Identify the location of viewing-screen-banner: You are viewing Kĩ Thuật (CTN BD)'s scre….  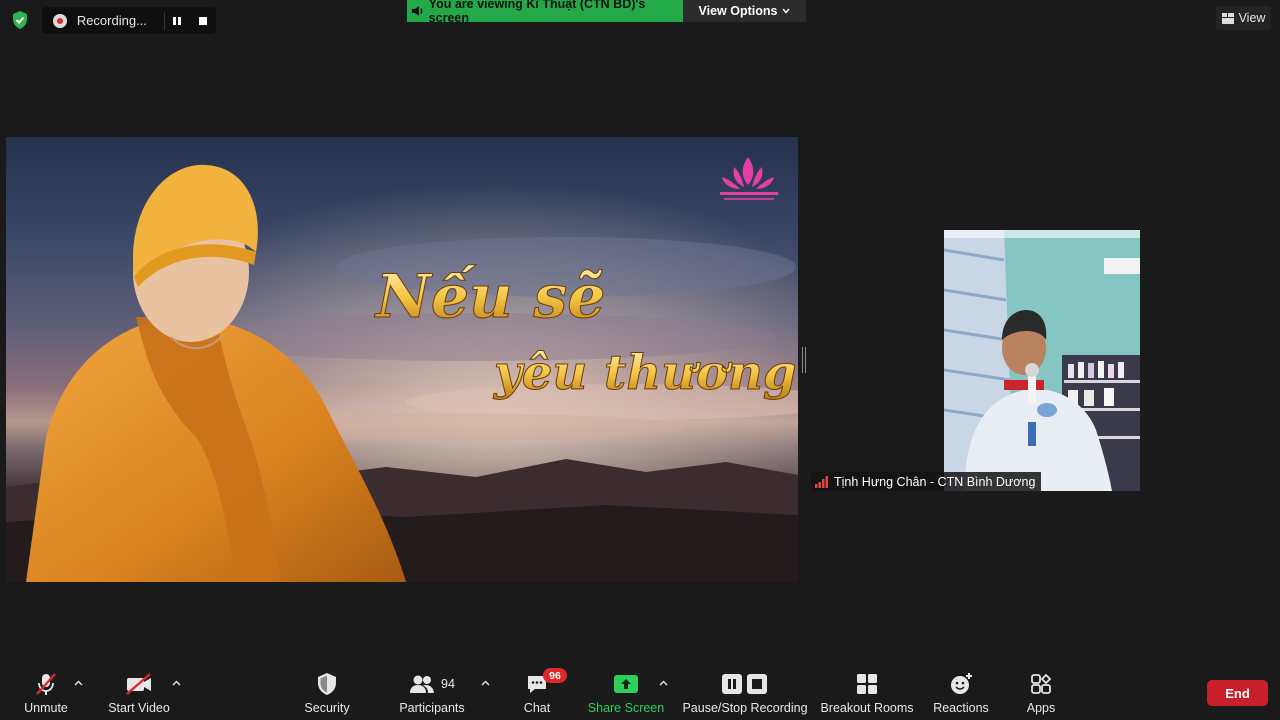
(545, 12).